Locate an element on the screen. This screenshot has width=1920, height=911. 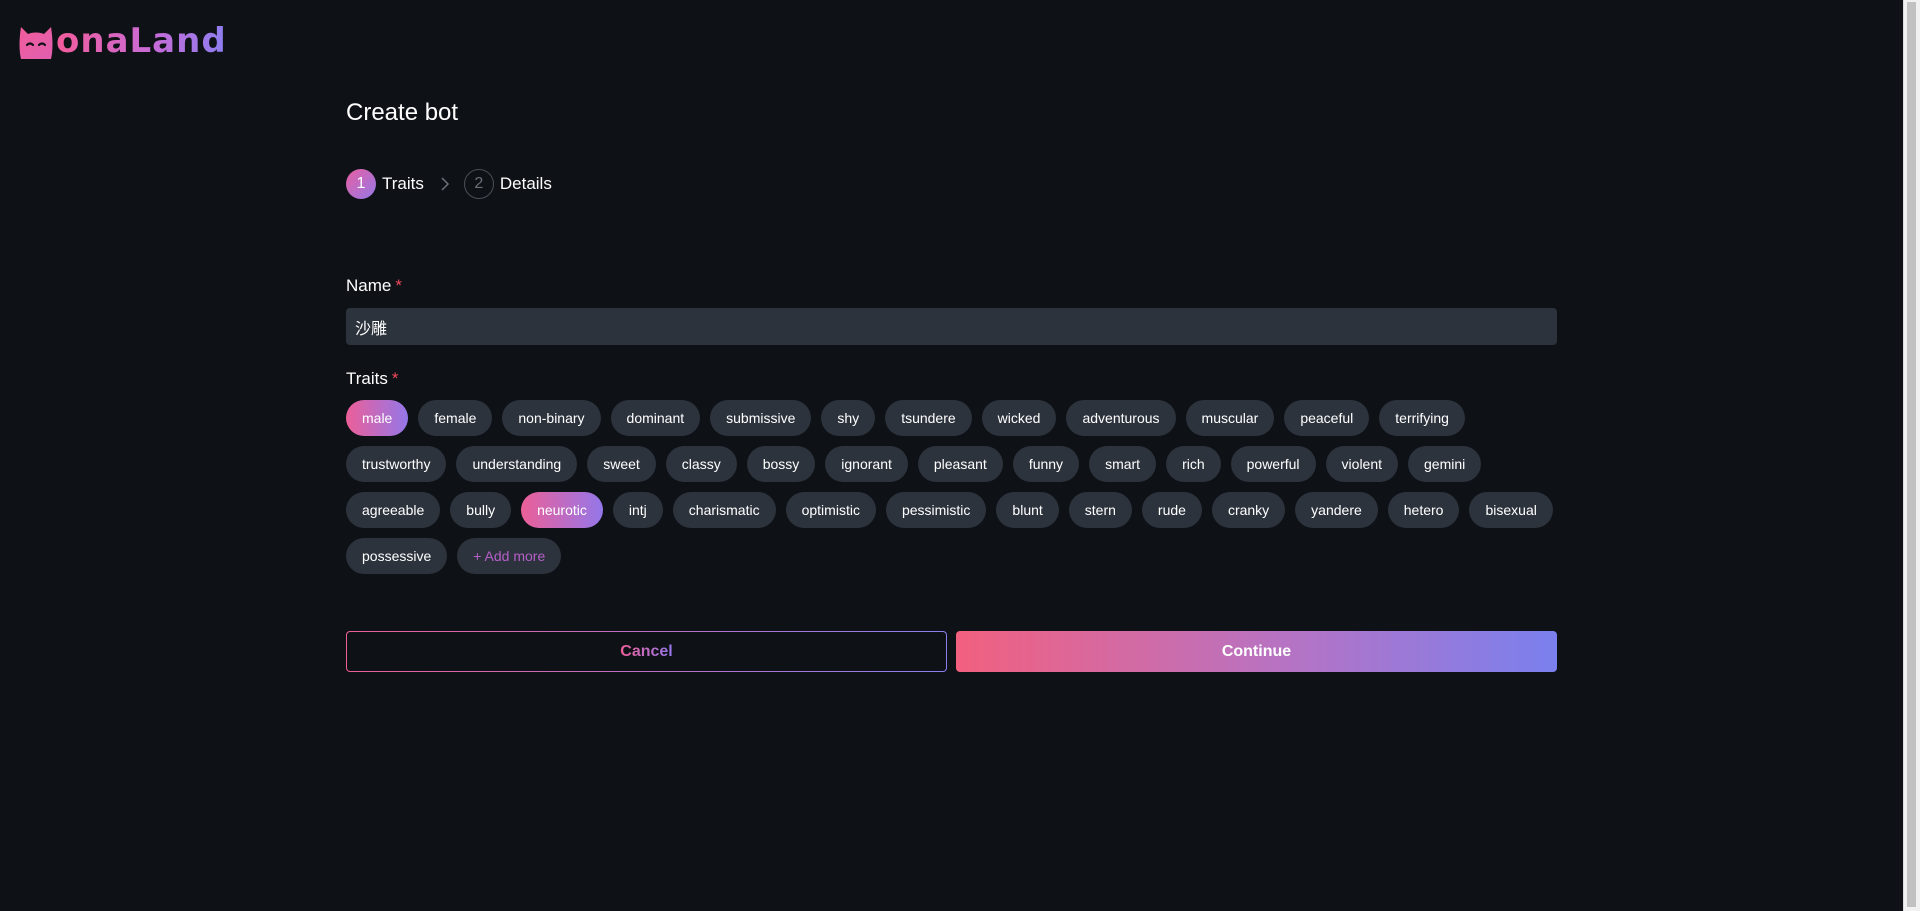
step-number: 1 is located at coordinates (361, 184).